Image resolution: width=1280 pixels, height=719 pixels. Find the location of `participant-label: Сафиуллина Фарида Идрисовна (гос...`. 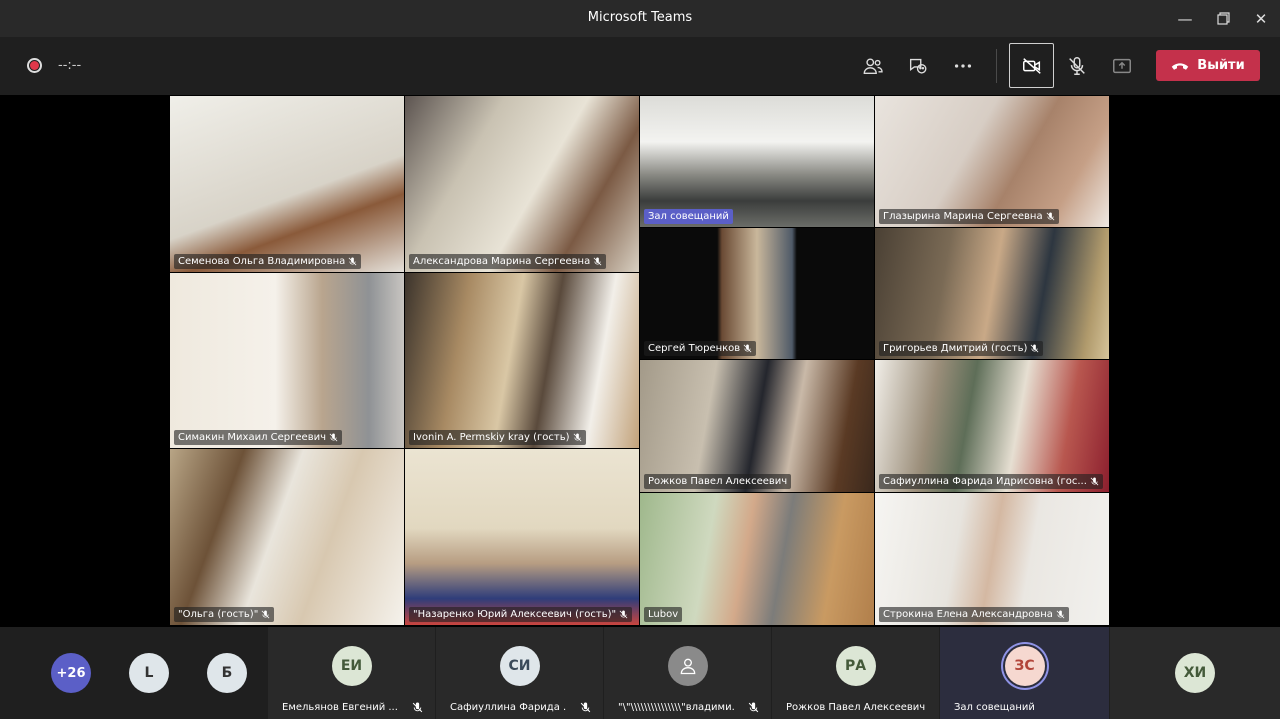

participant-label: Сафиуллина Фарида Идрисовна (гос... is located at coordinates (991, 481).